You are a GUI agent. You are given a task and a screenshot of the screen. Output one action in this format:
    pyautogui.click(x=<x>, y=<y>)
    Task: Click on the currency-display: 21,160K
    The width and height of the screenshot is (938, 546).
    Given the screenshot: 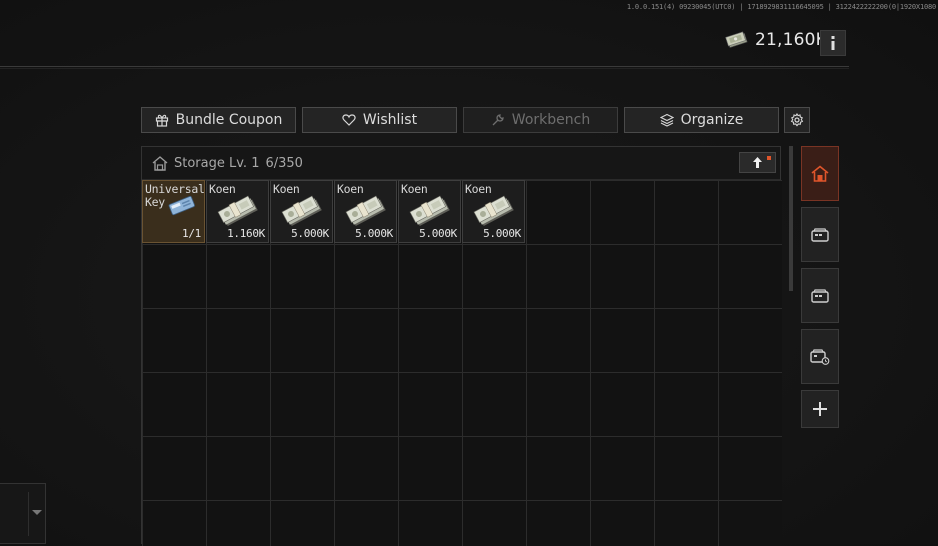 What is the action you would take?
    pyautogui.click(x=776, y=40)
    